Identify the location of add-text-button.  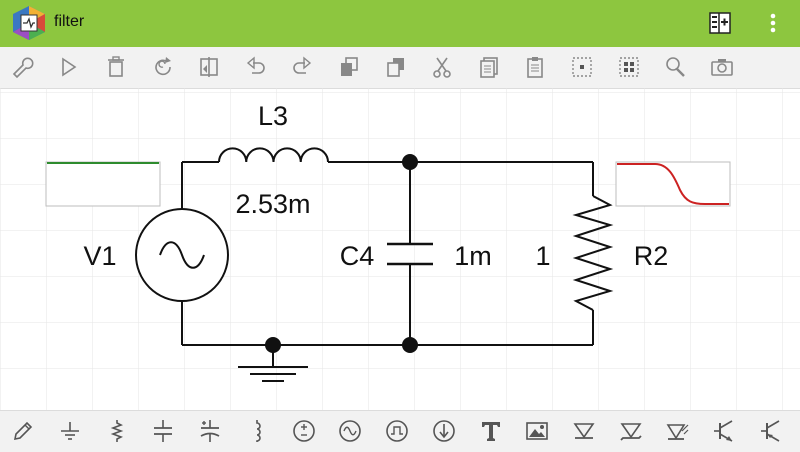
(491, 431).